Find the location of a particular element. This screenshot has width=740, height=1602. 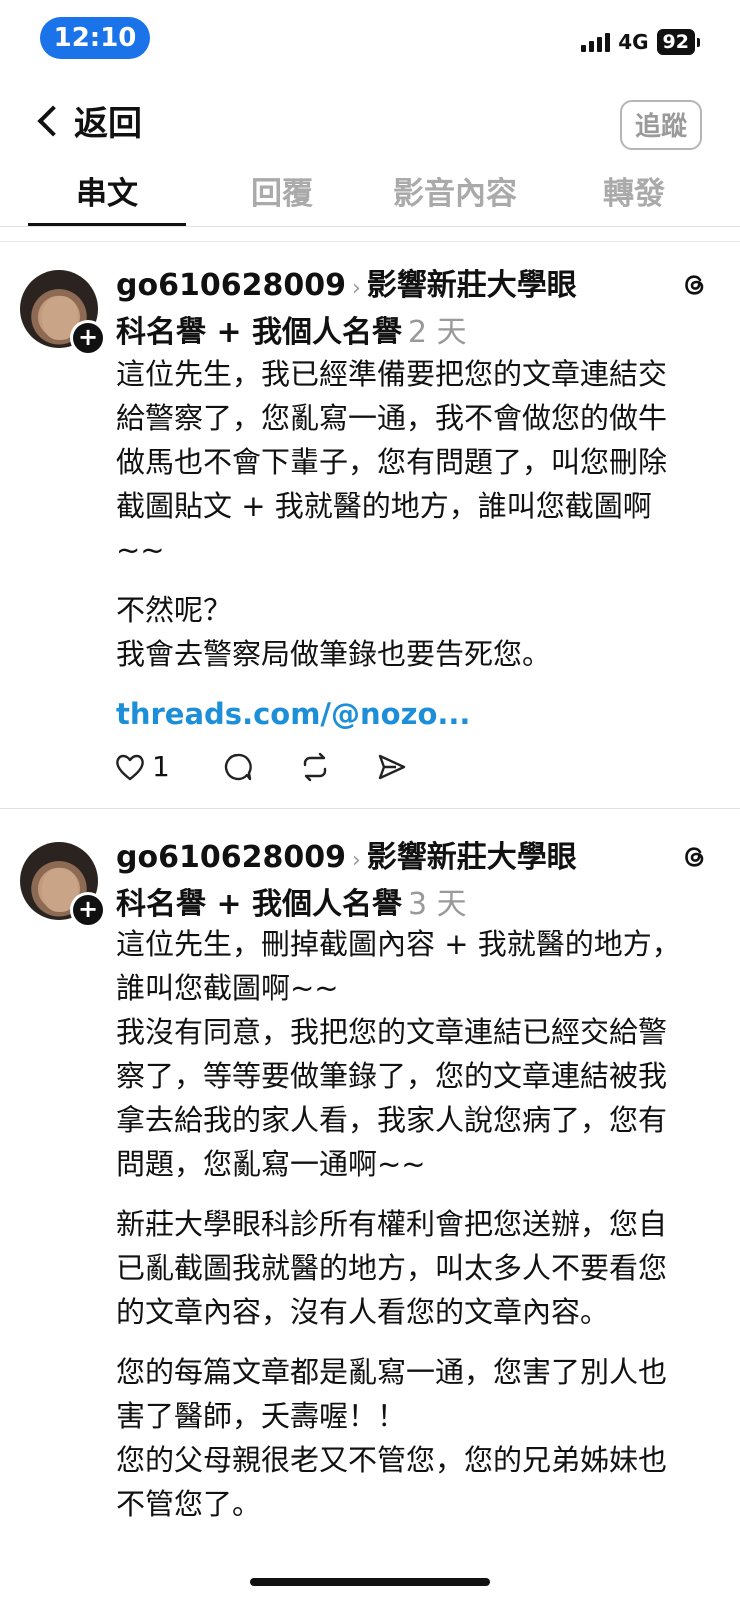

status-time: 12:10 is located at coordinates (95, 38).